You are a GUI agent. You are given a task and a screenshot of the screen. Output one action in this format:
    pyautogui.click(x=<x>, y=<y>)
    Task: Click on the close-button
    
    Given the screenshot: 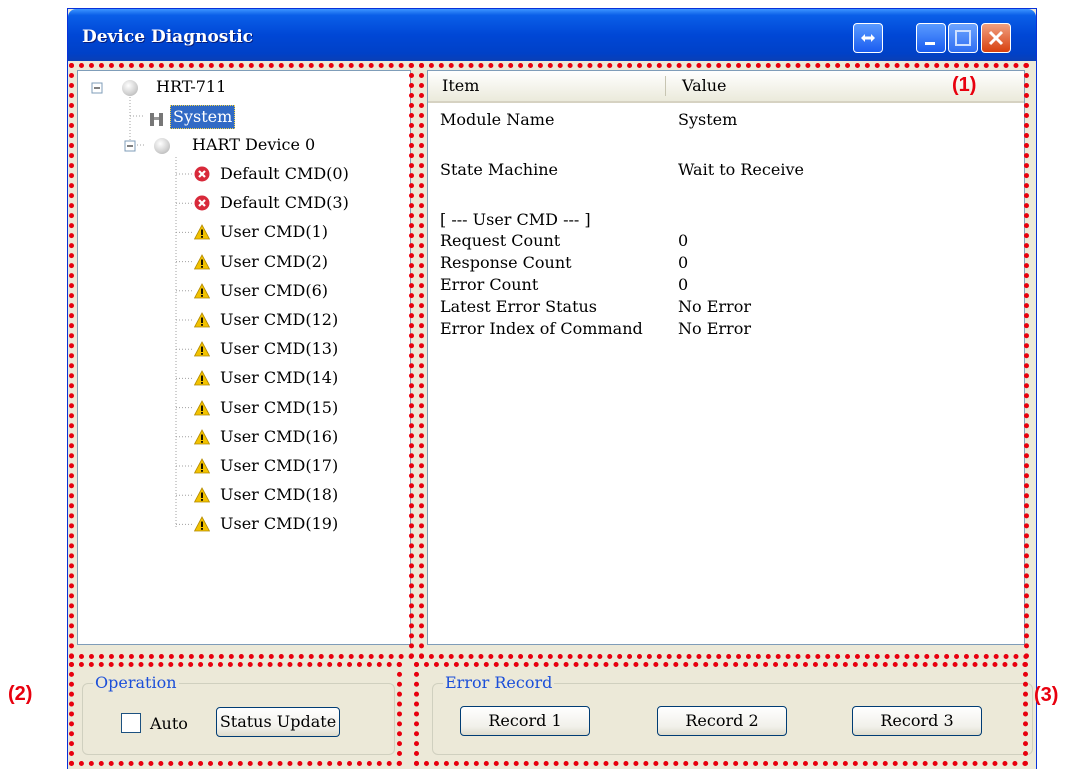 What is the action you would take?
    pyautogui.click(x=996, y=38)
    